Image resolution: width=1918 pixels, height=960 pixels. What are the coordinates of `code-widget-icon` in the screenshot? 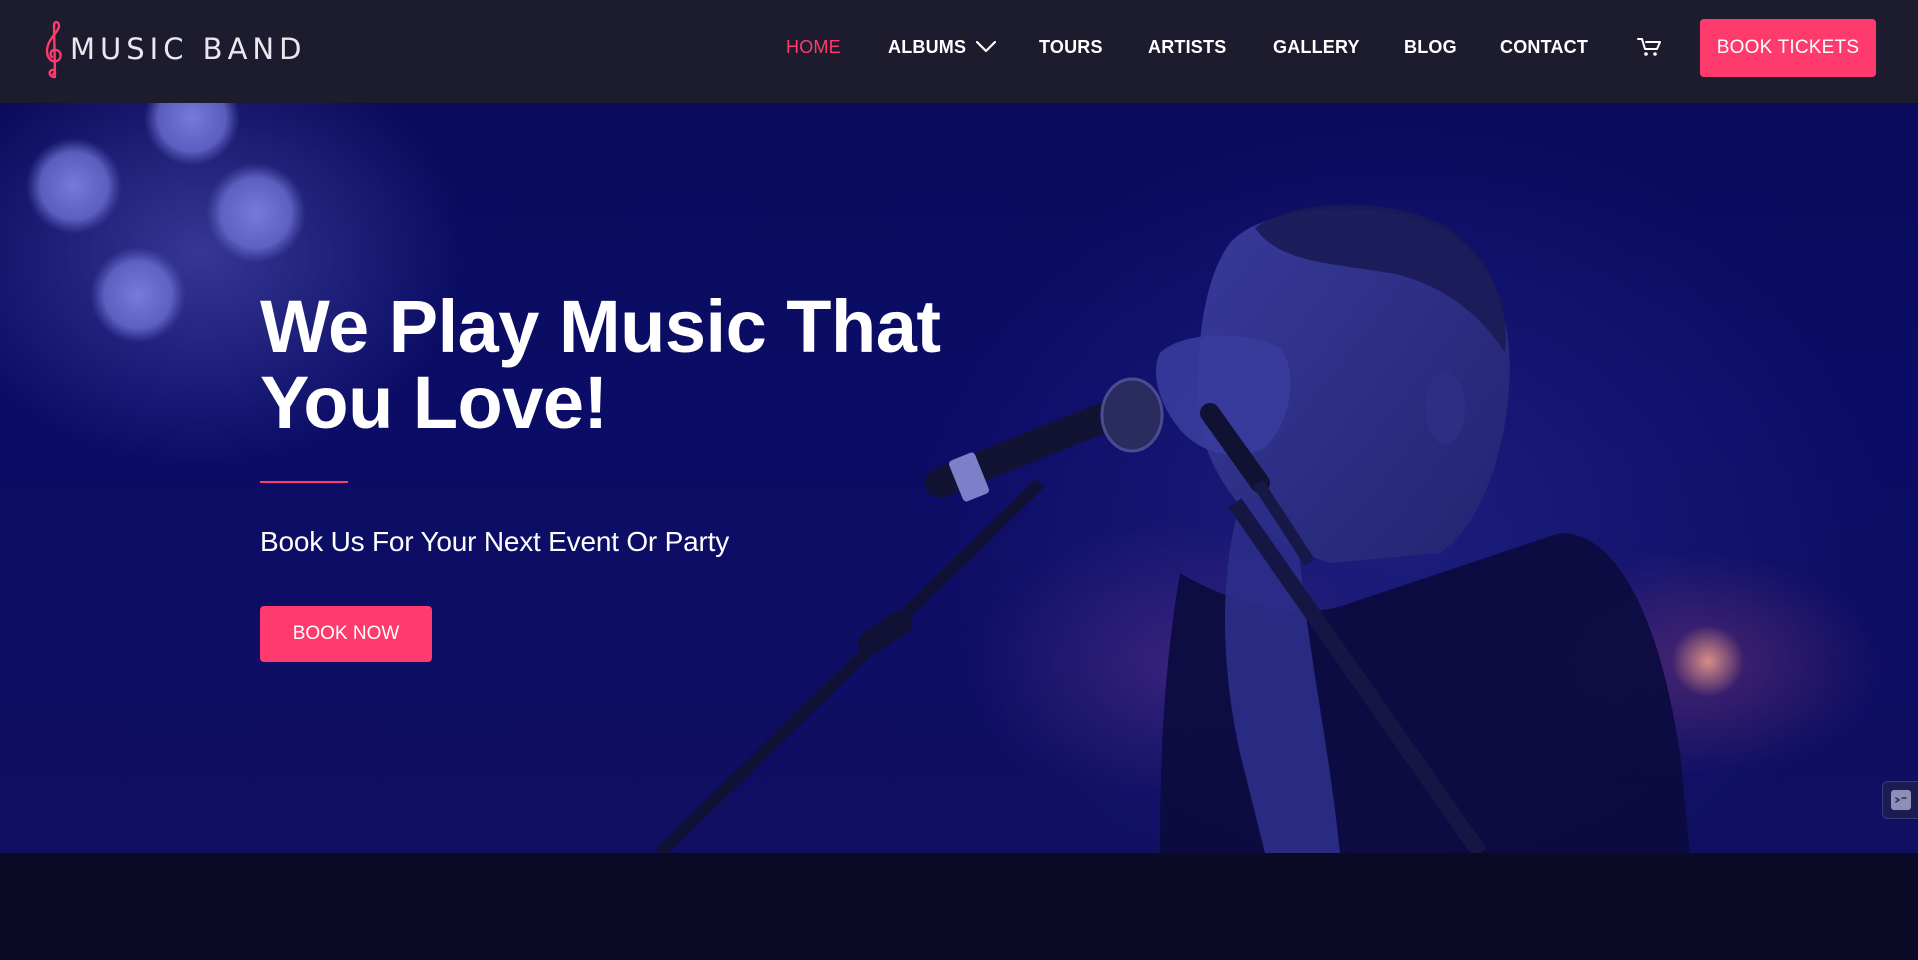 It's located at (1900, 800).